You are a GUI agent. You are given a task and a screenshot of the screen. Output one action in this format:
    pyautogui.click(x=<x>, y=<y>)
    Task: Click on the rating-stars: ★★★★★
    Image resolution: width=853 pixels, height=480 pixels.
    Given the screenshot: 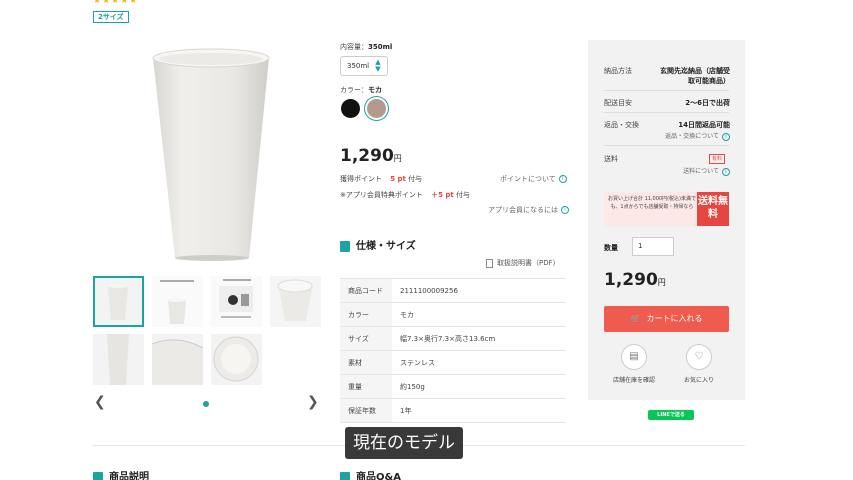 What is the action you would take?
    pyautogui.click(x=116, y=3)
    